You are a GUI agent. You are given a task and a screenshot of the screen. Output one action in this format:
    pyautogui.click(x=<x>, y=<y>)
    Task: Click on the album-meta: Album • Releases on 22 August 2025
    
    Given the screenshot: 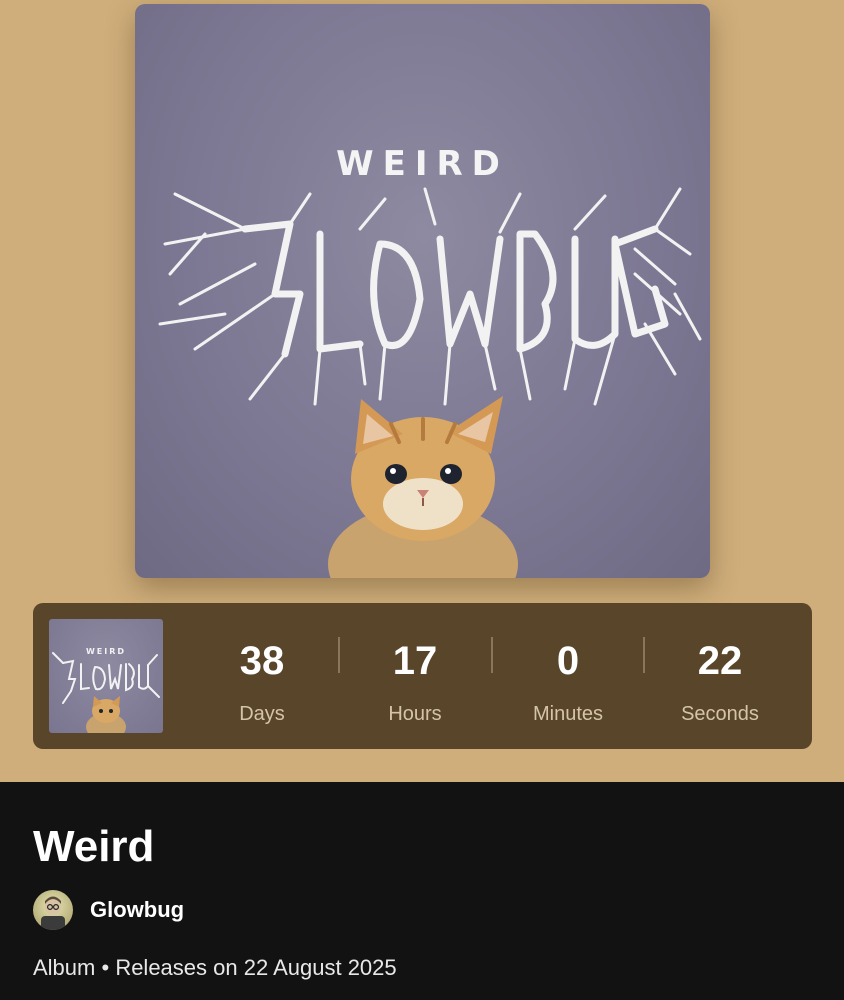 What is the action you would take?
    pyautogui.click(x=215, y=968)
    